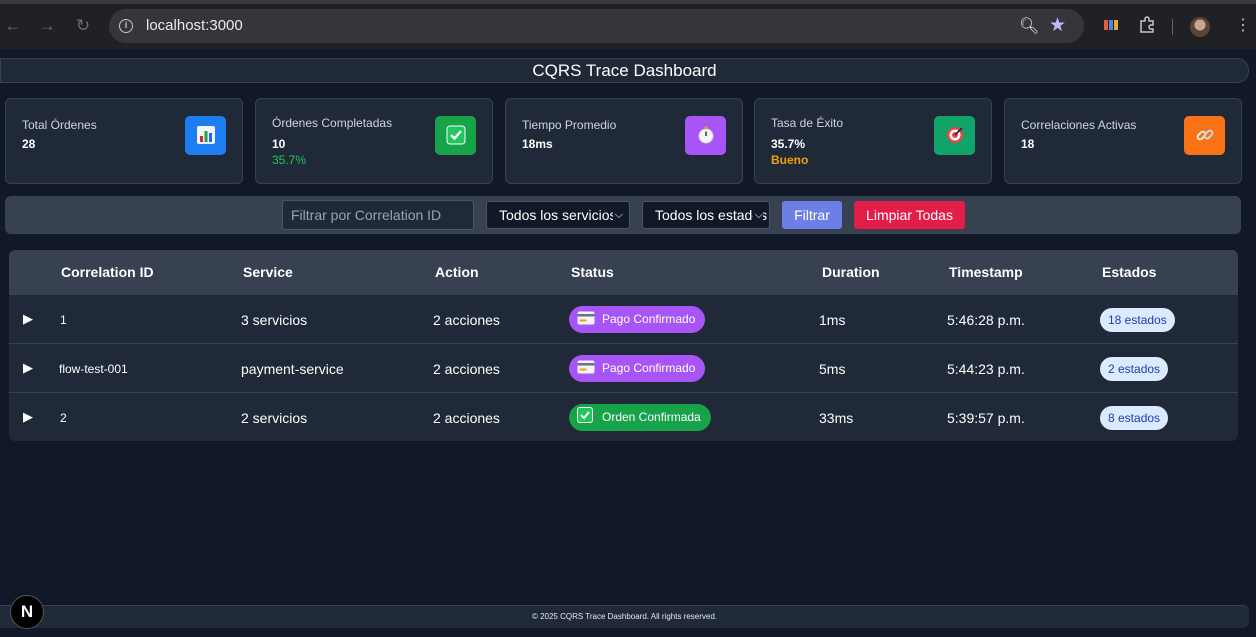 This screenshot has height=637, width=1256. Describe the element at coordinates (205, 135) in the screenshot. I see `bar-chart-icon` at that location.